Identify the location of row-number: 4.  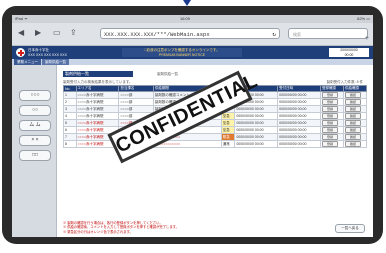
(70, 116).